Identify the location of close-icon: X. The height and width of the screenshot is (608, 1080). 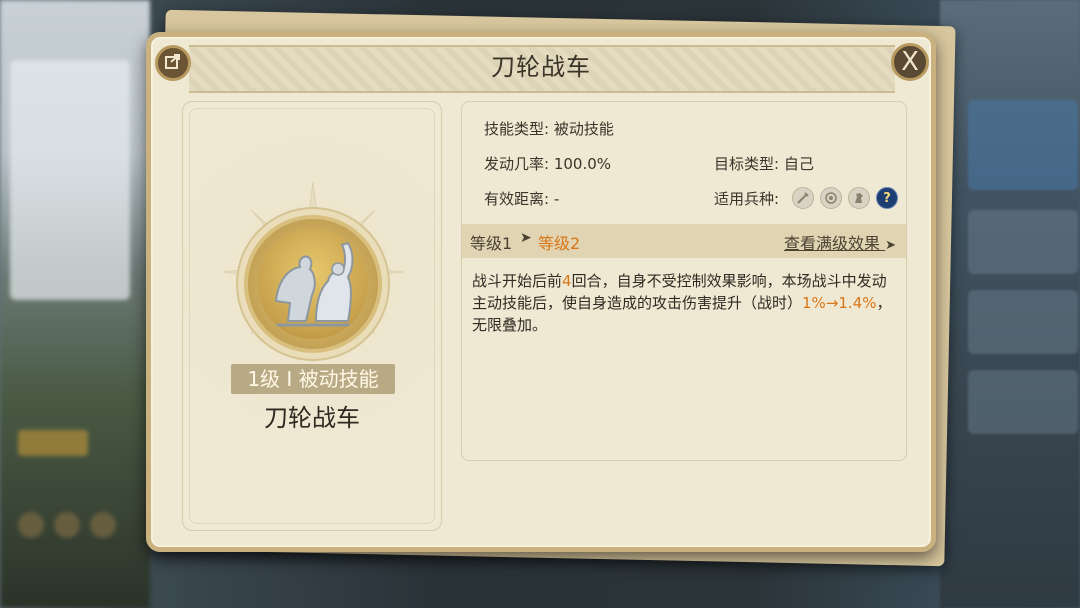
(910, 62).